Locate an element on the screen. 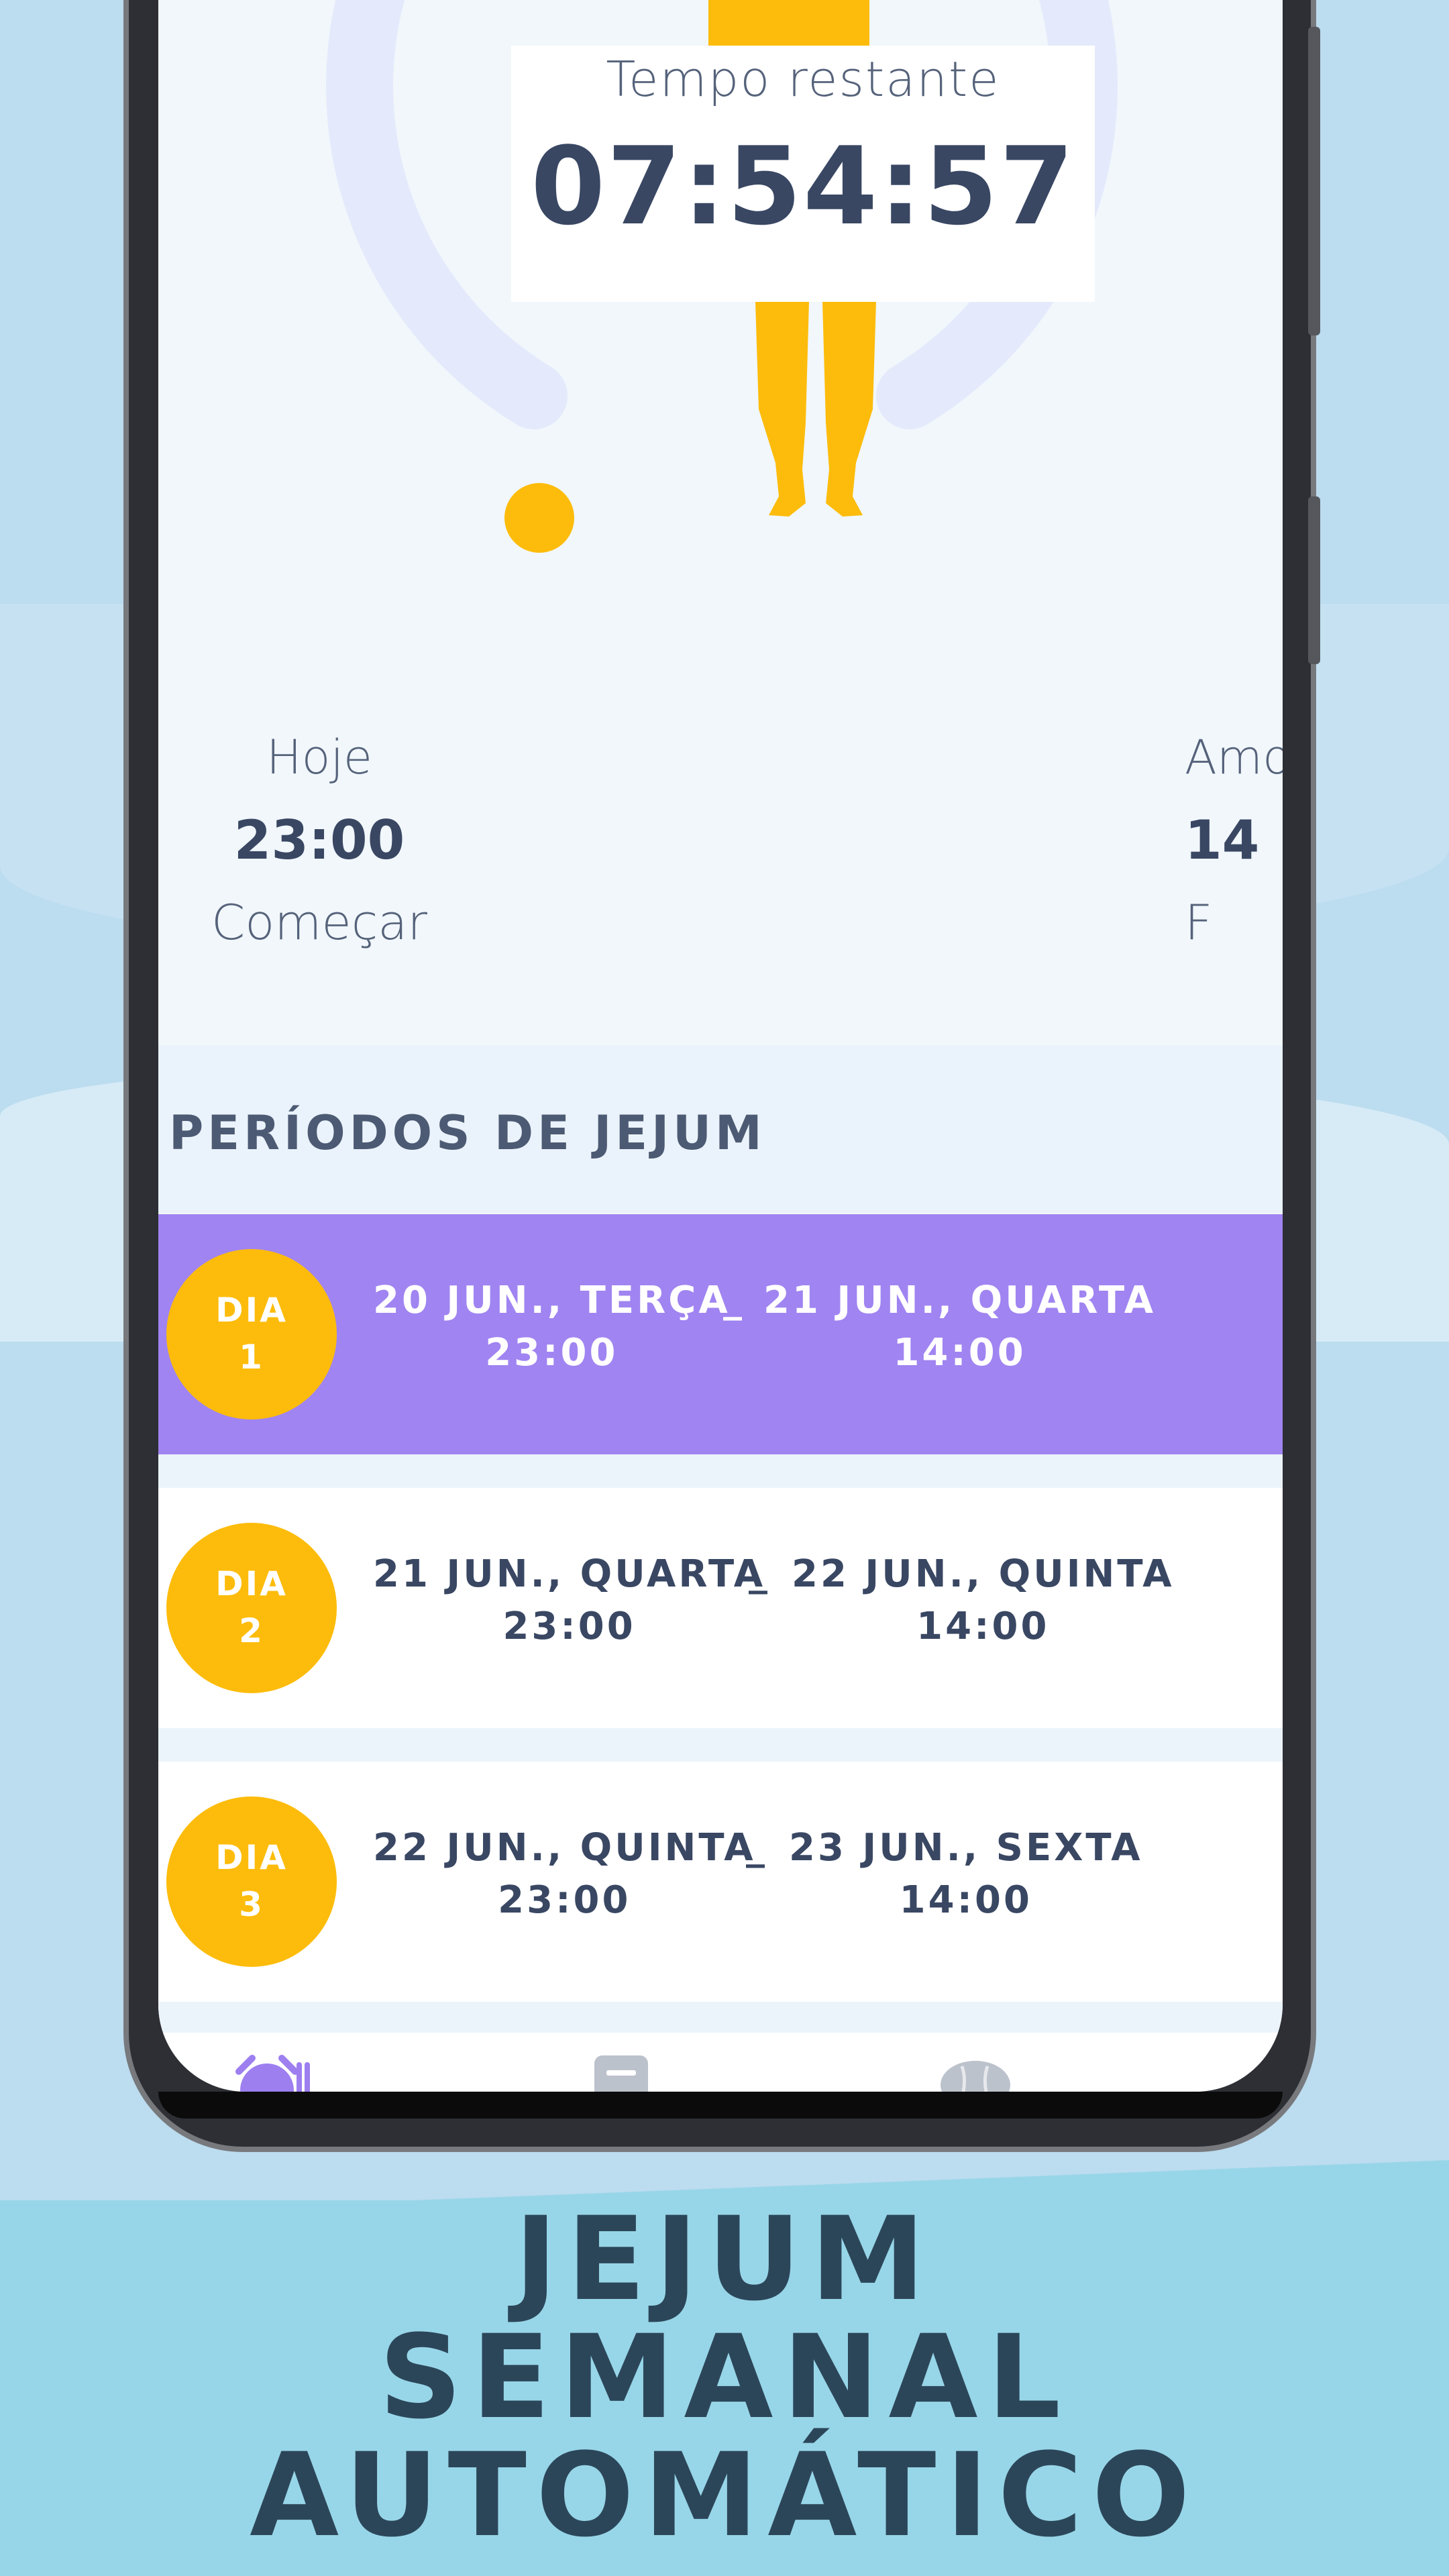  day-badge-number: 2 is located at coordinates (251, 1630).